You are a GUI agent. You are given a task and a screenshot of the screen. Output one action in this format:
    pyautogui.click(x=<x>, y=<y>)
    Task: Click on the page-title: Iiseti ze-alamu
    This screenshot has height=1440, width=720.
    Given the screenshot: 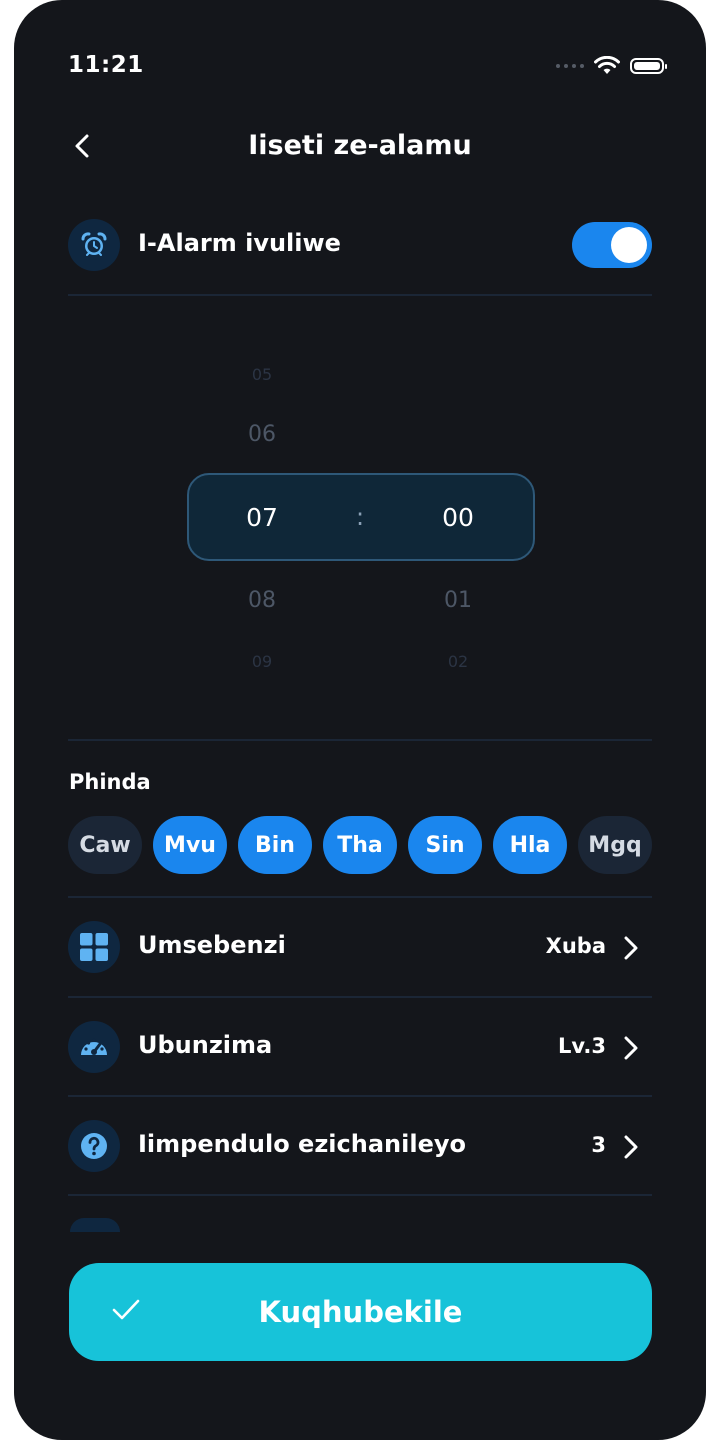 What is the action you would take?
    pyautogui.click(x=360, y=145)
    